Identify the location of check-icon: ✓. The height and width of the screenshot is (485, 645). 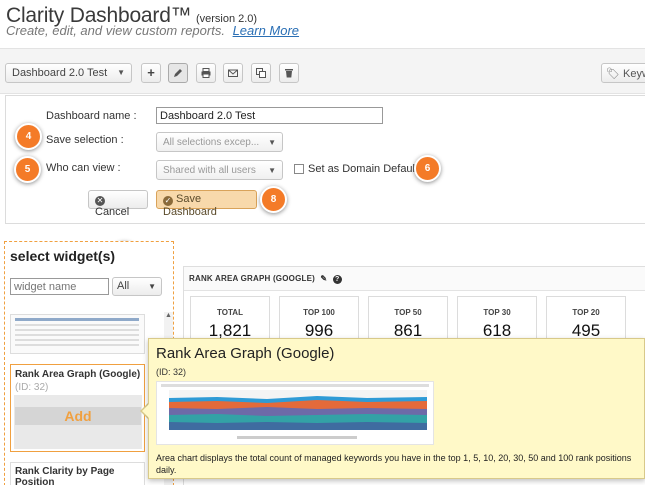
(168, 201).